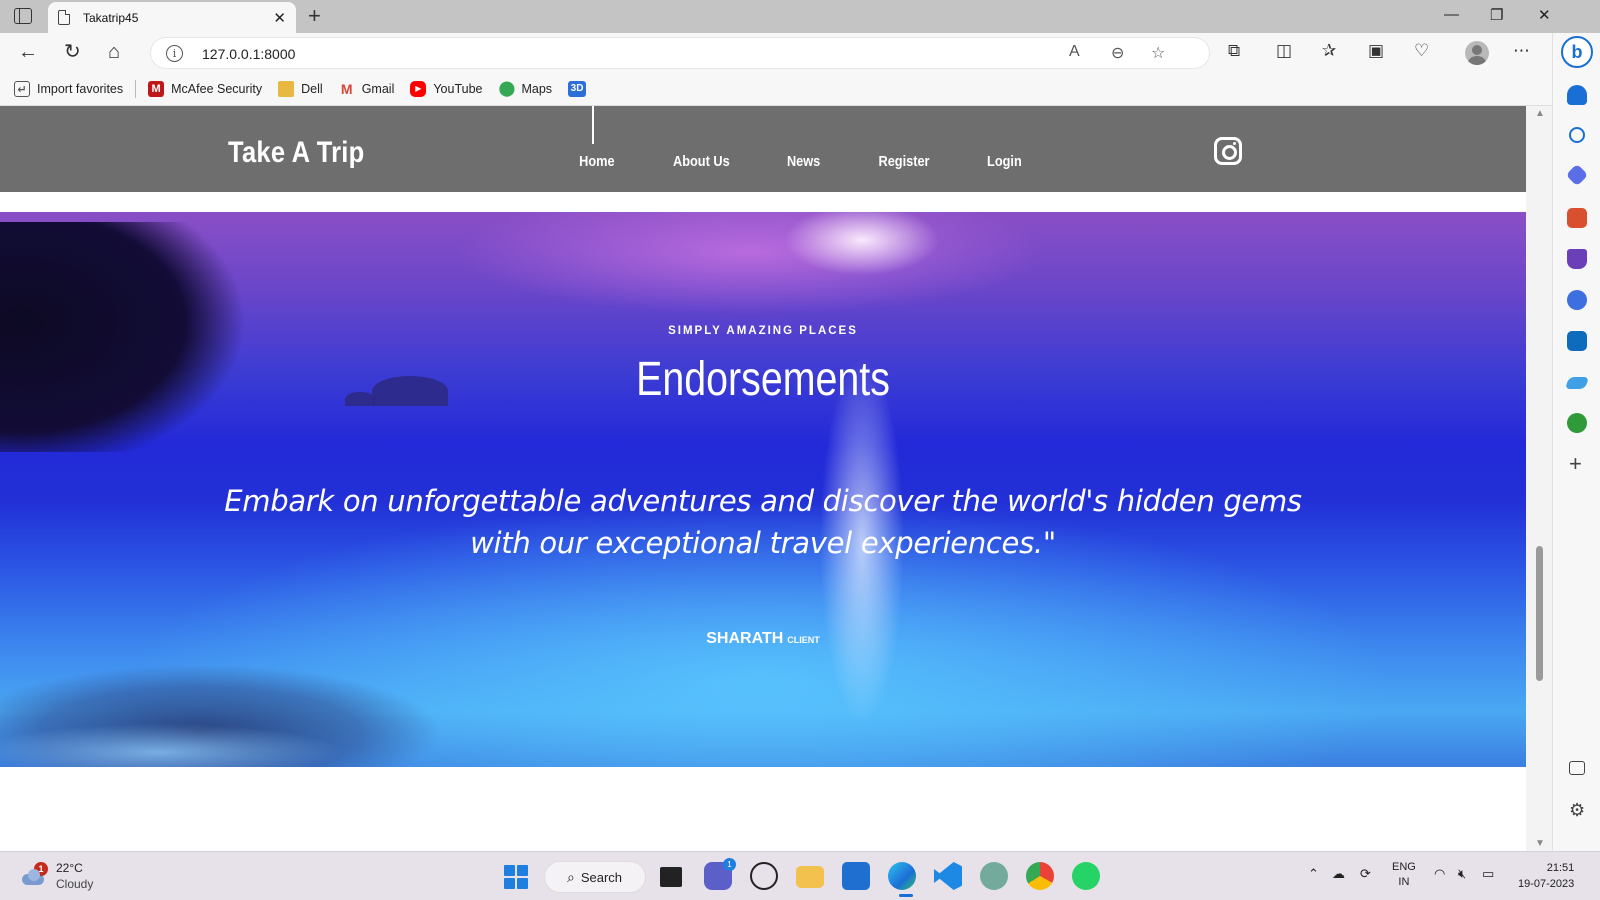 The image size is (1600, 900). I want to click on home-icon: ⌂, so click(114, 52).